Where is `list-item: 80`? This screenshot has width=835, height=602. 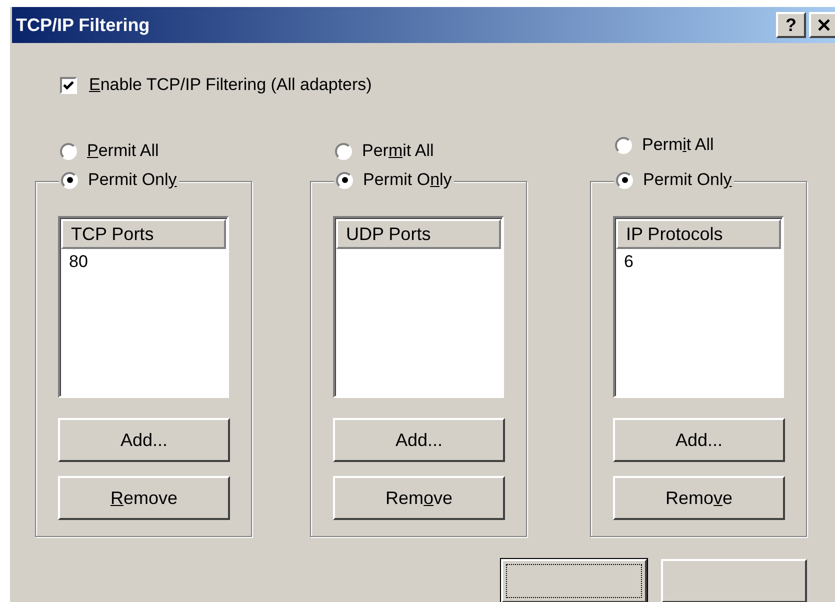 list-item: 80 is located at coordinates (143, 262).